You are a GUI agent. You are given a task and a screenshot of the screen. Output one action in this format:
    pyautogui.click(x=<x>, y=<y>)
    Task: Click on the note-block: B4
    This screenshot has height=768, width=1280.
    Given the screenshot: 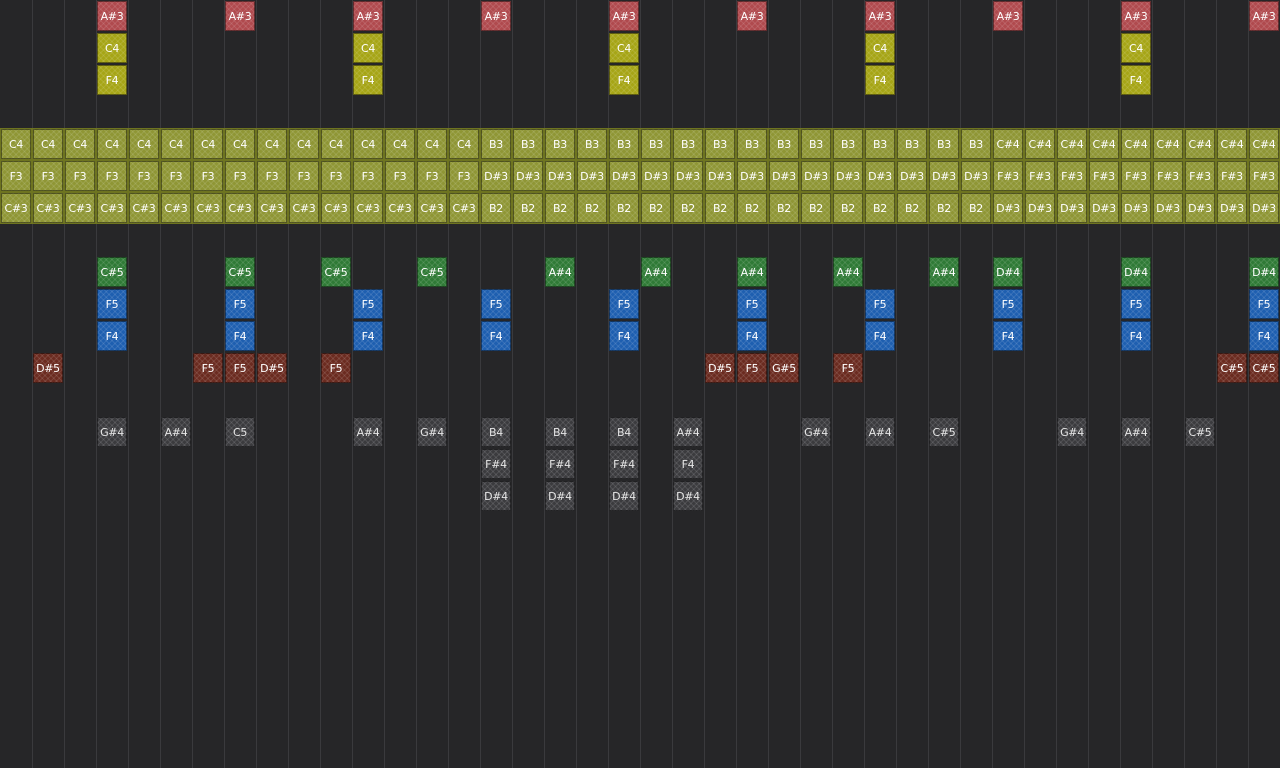 What is the action you would take?
    pyautogui.click(x=496, y=432)
    